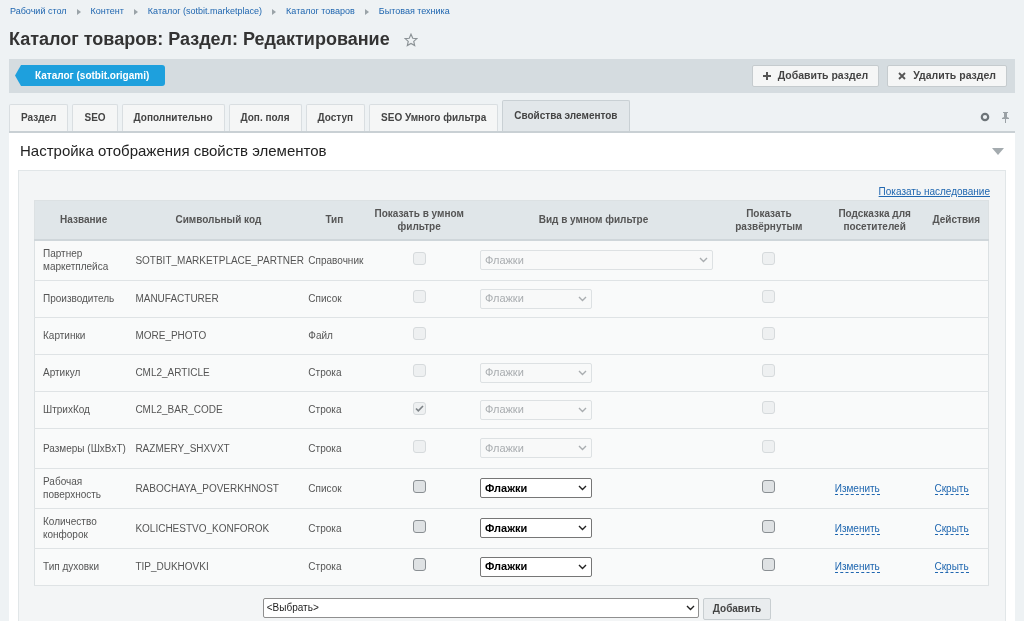  What do you see at coordinates (218, 488) in the screenshot?
I see `table-cell: RABOCHAYA_POVERKHNOST` at bounding box center [218, 488].